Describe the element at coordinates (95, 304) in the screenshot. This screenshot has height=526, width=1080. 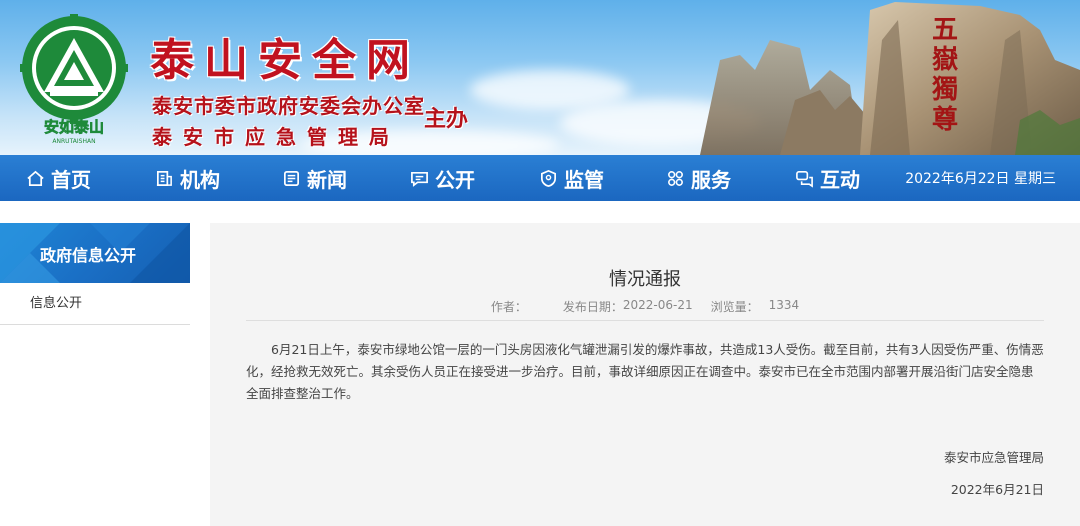
I see `sidebar-item-info-disclosure: 信息公开` at that location.